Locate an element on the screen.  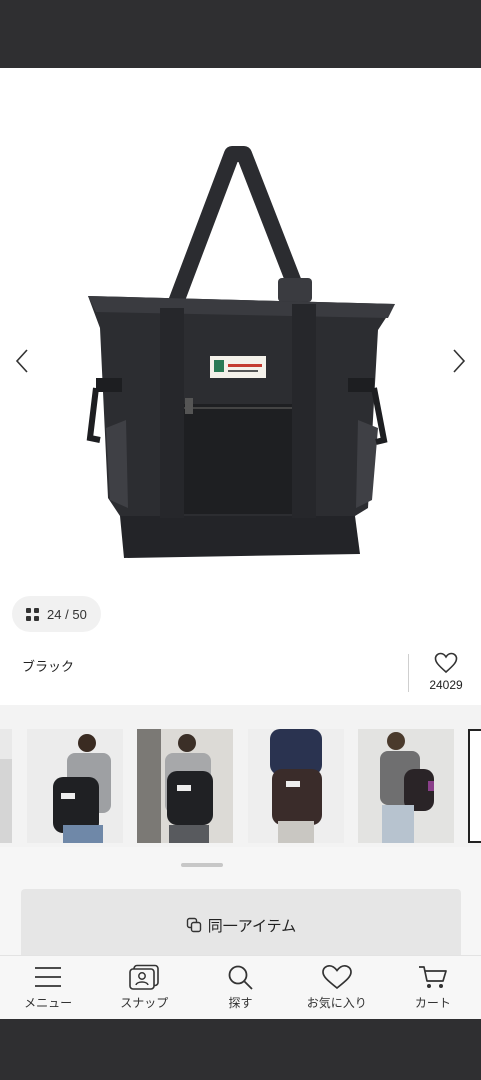
bottom-tab-bar: メニュー スナップ 探す お気に入り カート is located at coordinates (240, 987).